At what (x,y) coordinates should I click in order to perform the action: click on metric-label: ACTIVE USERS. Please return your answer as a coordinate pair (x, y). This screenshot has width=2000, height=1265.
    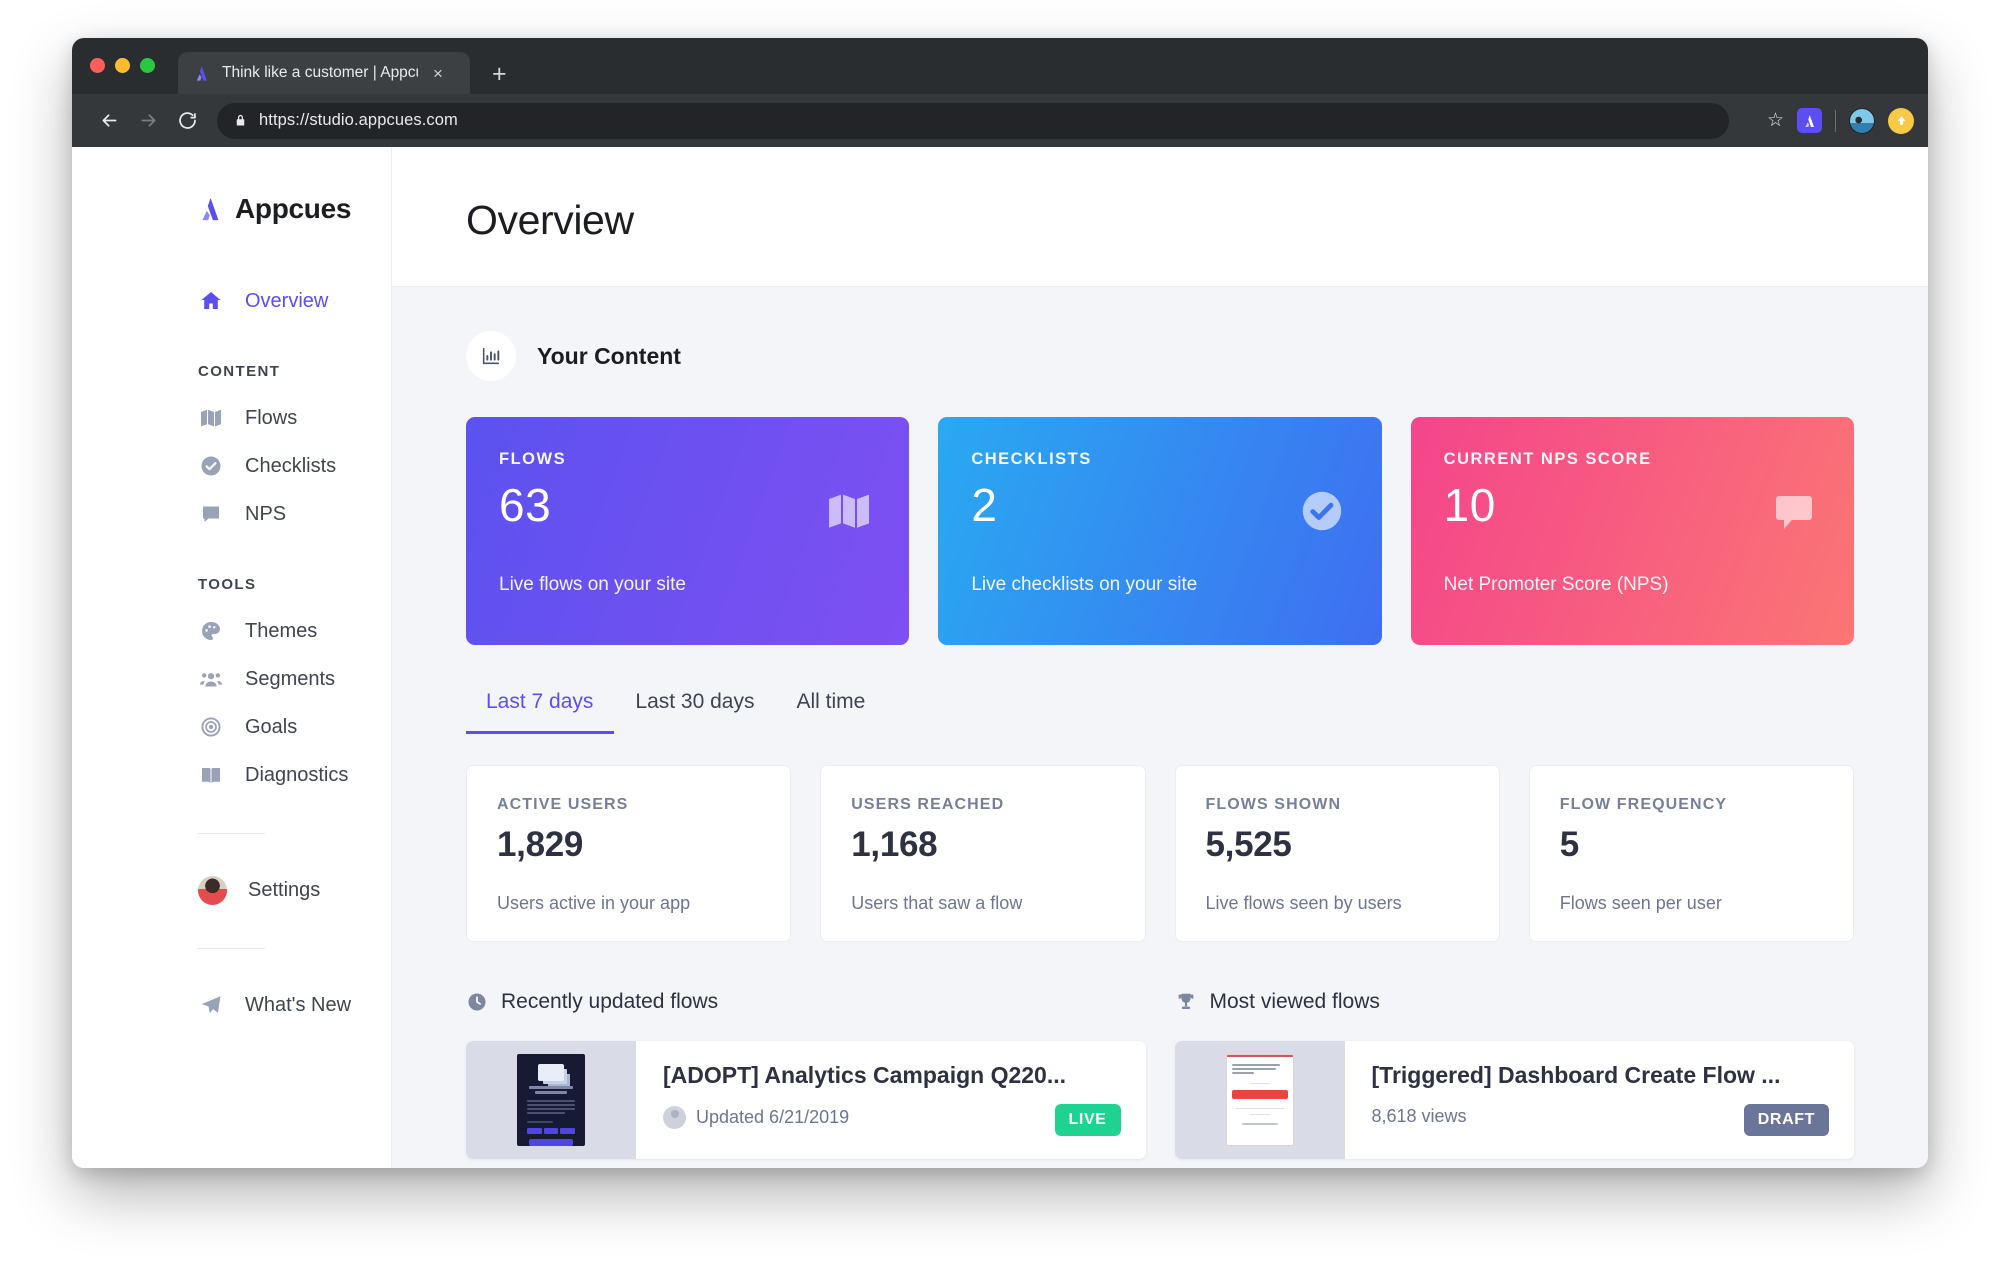
    Looking at the image, I should click on (563, 804).